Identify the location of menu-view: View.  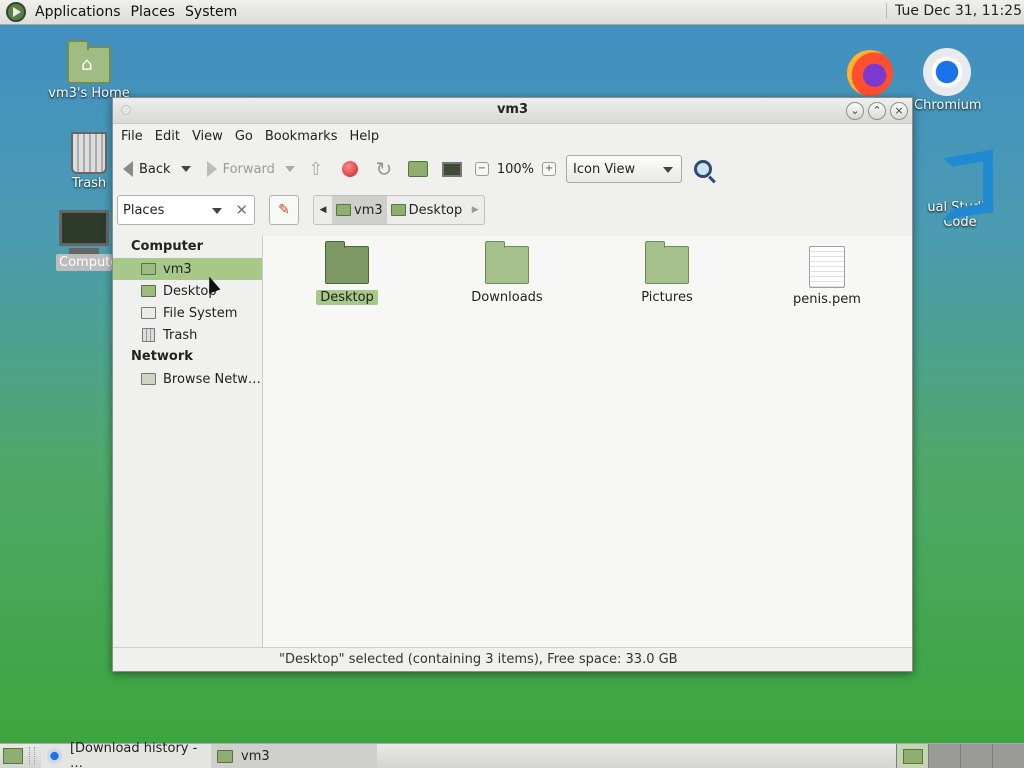
(207, 136).